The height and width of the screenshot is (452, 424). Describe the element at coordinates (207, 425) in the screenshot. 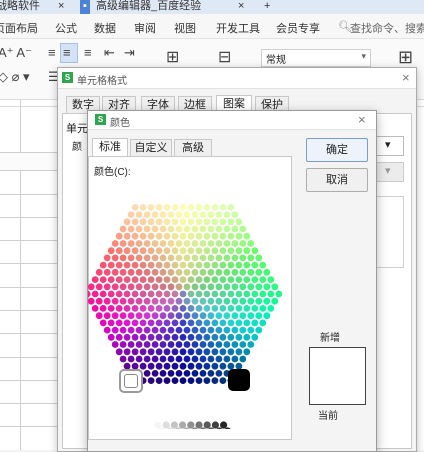

I see `gray-color-cell` at that location.